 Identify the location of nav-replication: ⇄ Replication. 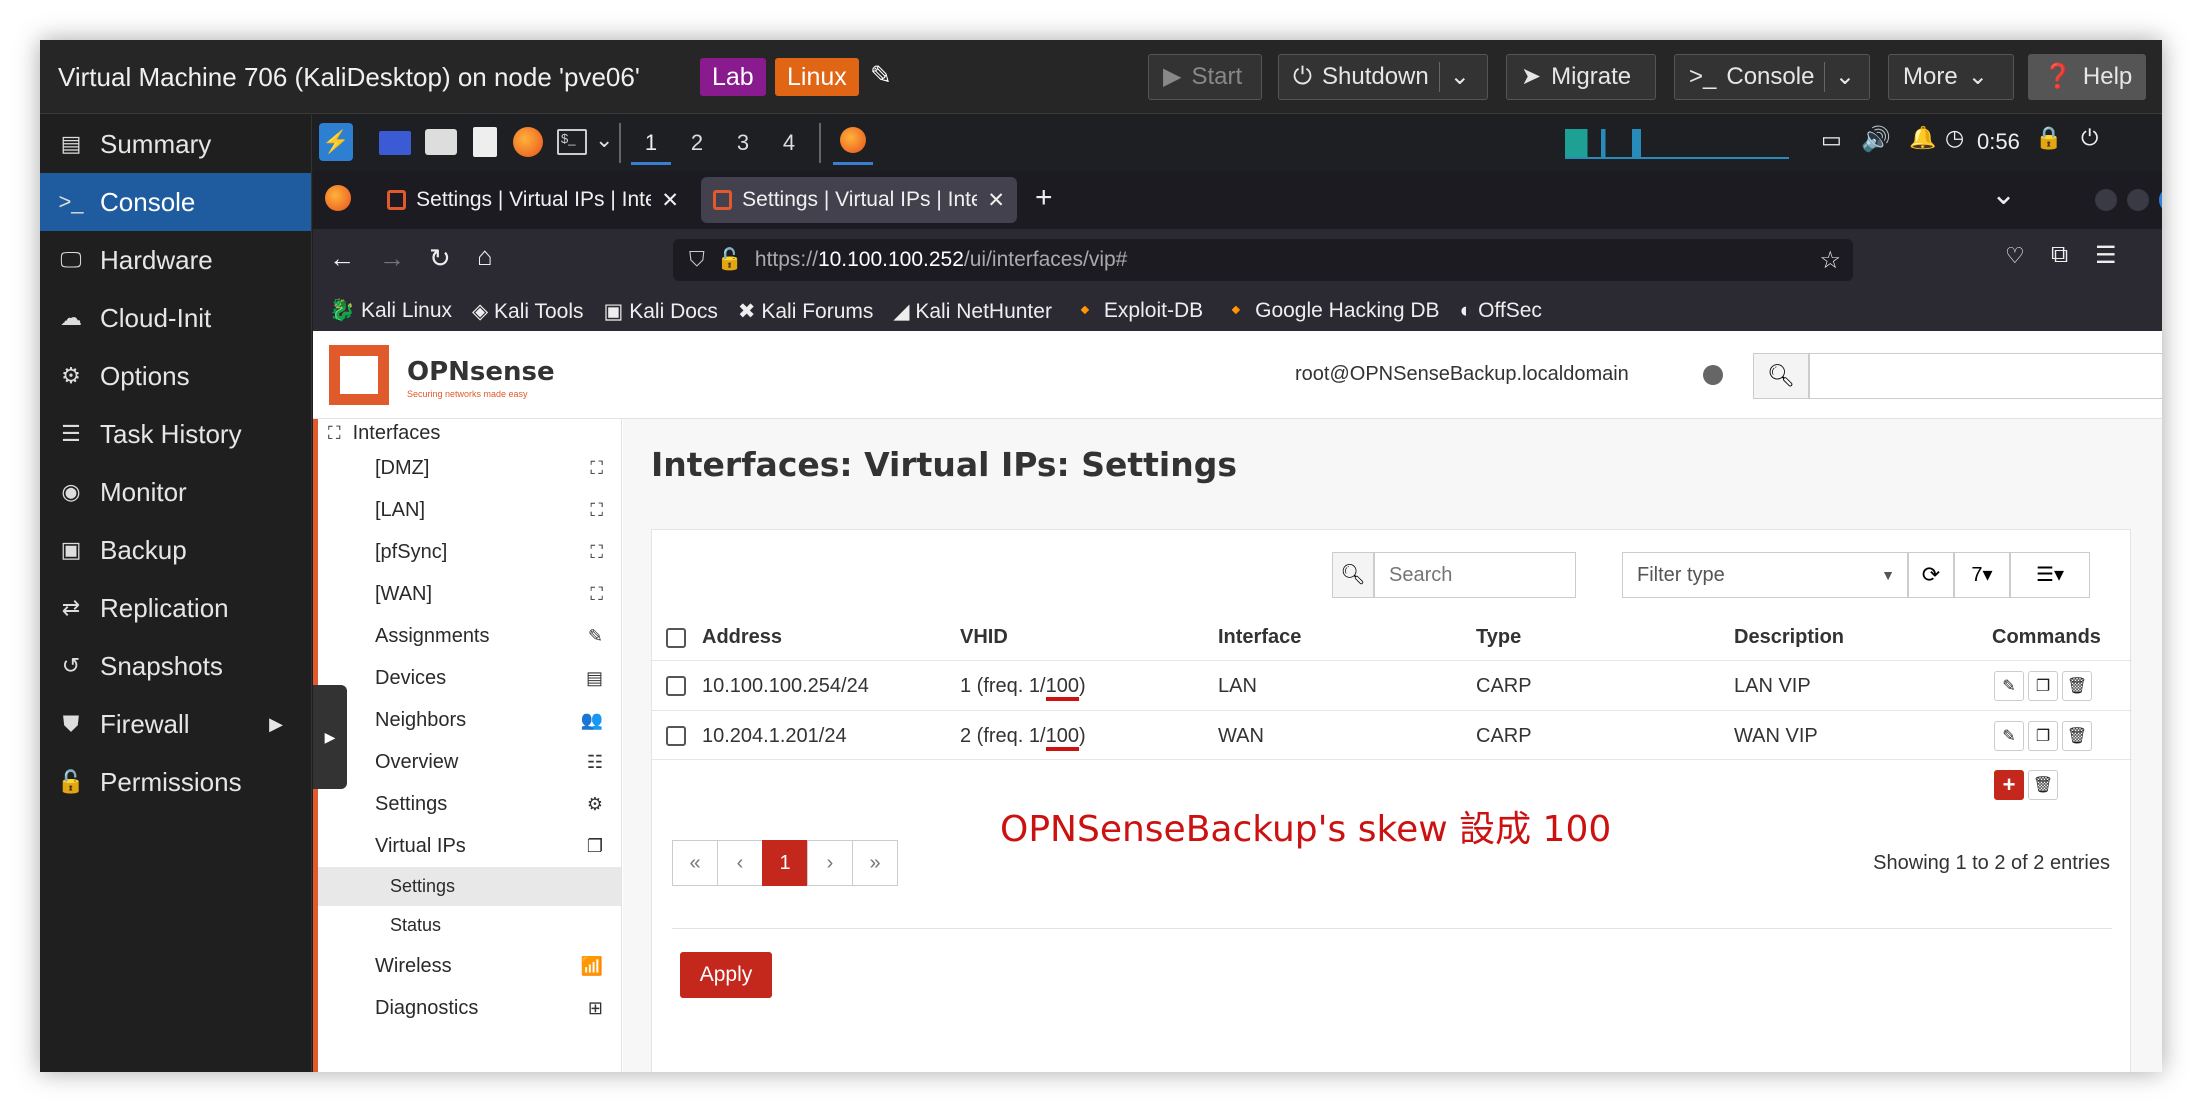
(175, 608).